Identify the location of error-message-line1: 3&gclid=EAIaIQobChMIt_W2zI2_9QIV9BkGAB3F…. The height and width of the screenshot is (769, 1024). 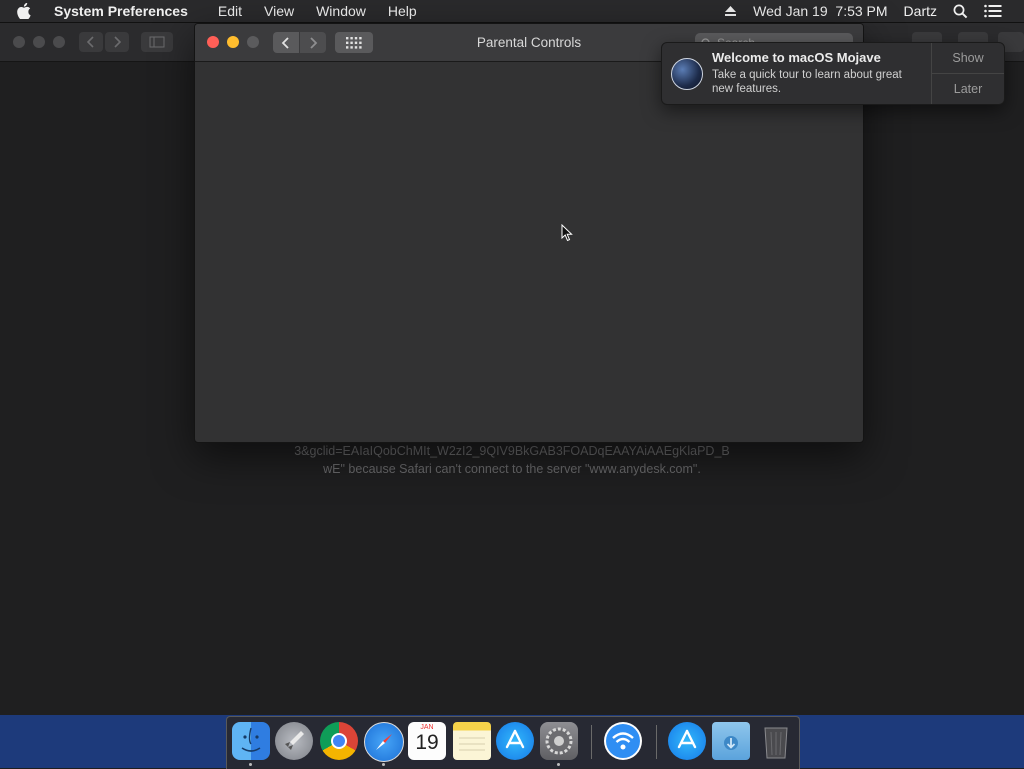
(512, 451).